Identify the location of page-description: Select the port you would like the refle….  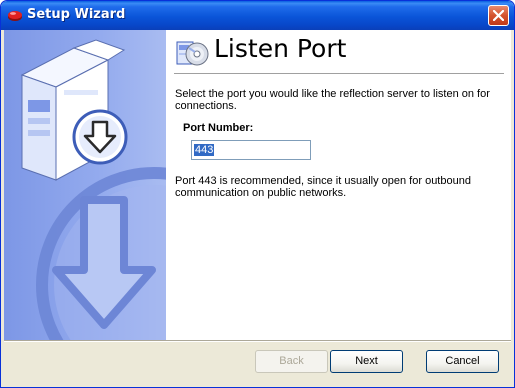
(332, 100).